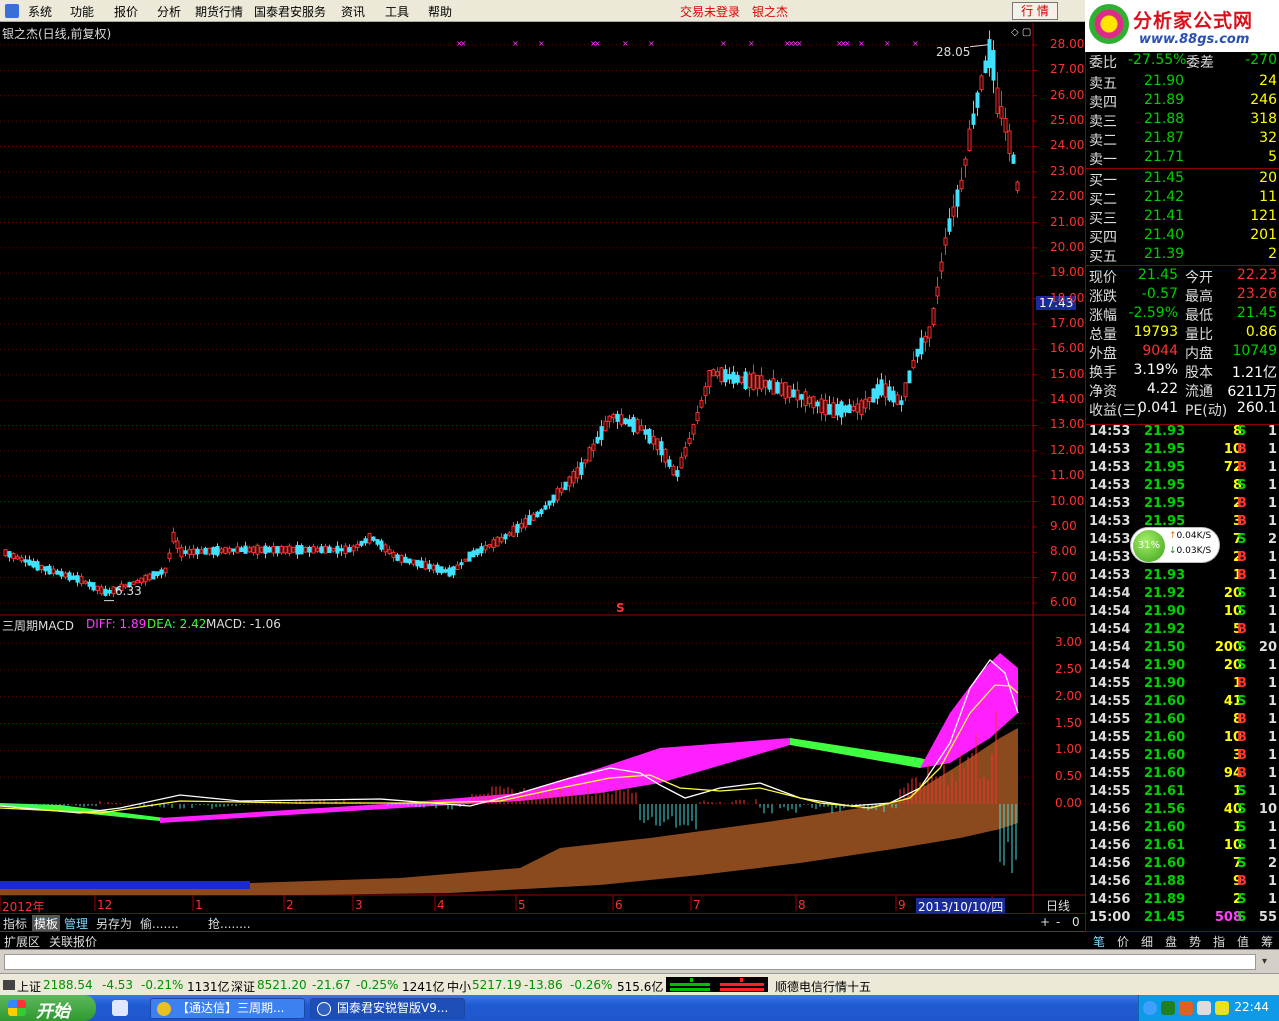 The width and height of the screenshot is (1279, 1021). What do you see at coordinates (630, 962) in the screenshot?
I see `horizontal-scrollbar` at bounding box center [630, 962].